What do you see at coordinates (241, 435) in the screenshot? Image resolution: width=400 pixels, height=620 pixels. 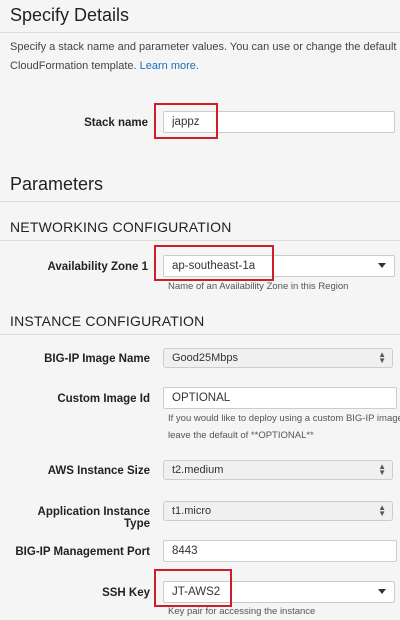 I see `custom-image-help-2: leave the default of **OPTIONAL**` at bounding box center [241, 435].